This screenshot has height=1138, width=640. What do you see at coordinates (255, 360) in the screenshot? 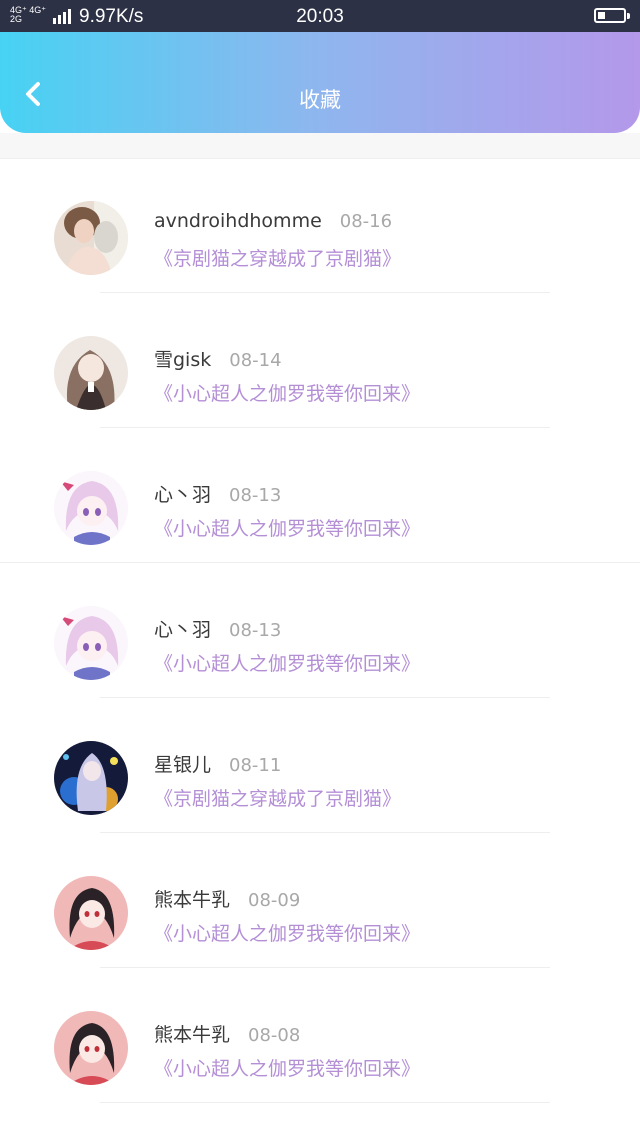
I see `favorite-date: 08-14` at bounding box center [255, 360].